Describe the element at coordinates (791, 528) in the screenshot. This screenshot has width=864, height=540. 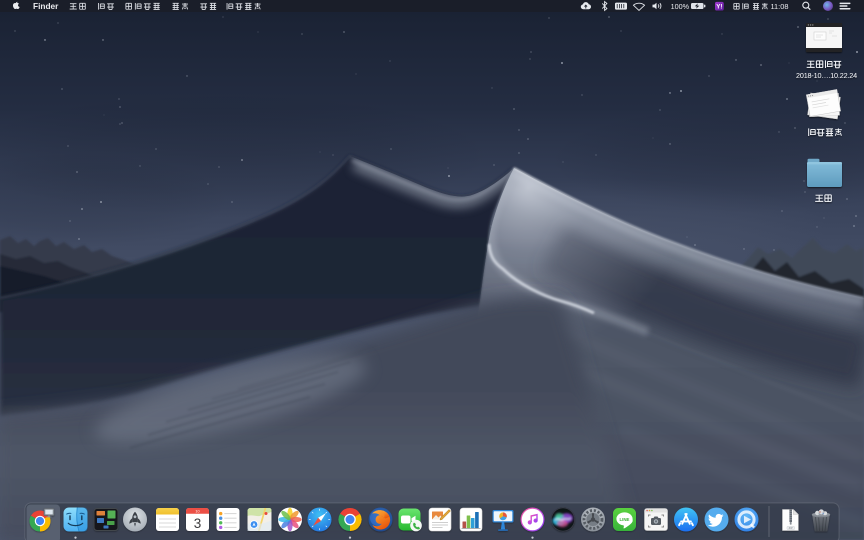
I see `svg-text: ZIP` at that location.